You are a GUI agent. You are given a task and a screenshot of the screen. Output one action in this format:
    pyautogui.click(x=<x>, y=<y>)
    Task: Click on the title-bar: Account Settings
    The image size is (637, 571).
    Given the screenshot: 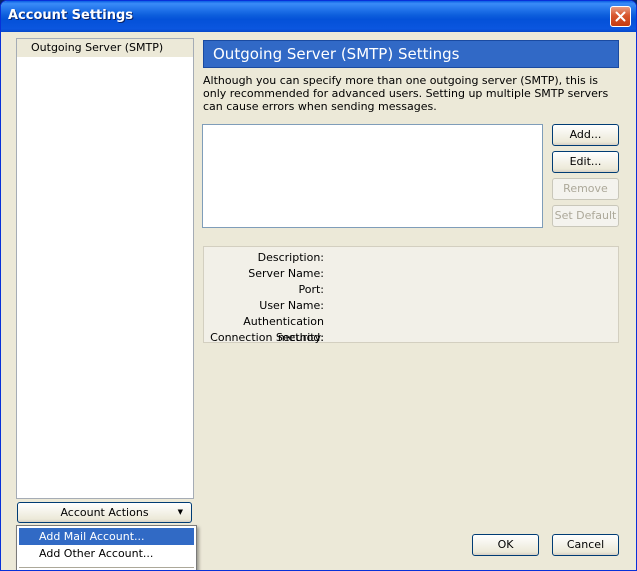 What is the action you would take?
    pyautogui.click(x=318, y=16)
    